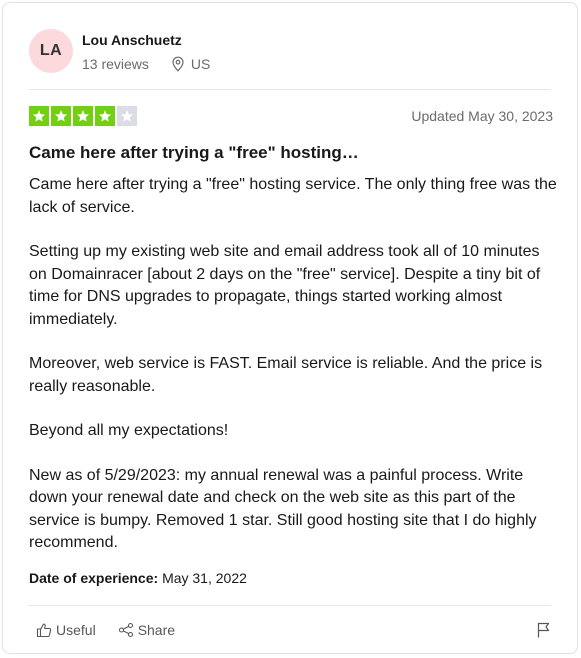  Describe the element at coordinates (125, 630) in the screenshot. I see `share-icon` at that location.